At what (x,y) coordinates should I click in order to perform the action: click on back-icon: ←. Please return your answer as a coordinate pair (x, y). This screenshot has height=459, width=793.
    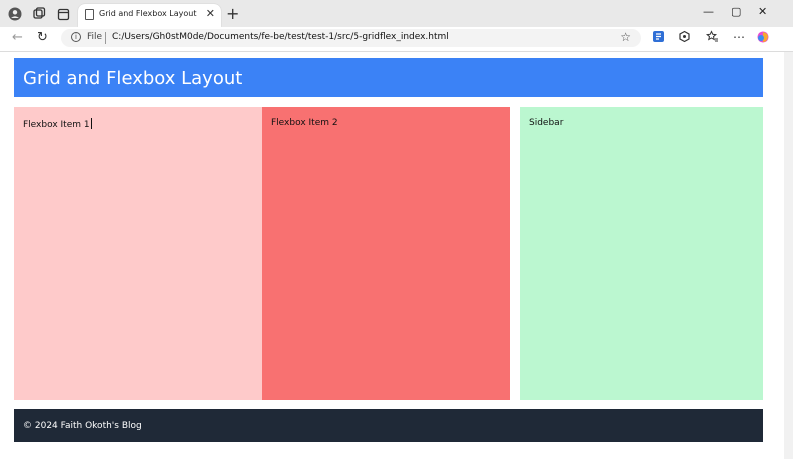
    Looking at the image, I should click on (17, 37).